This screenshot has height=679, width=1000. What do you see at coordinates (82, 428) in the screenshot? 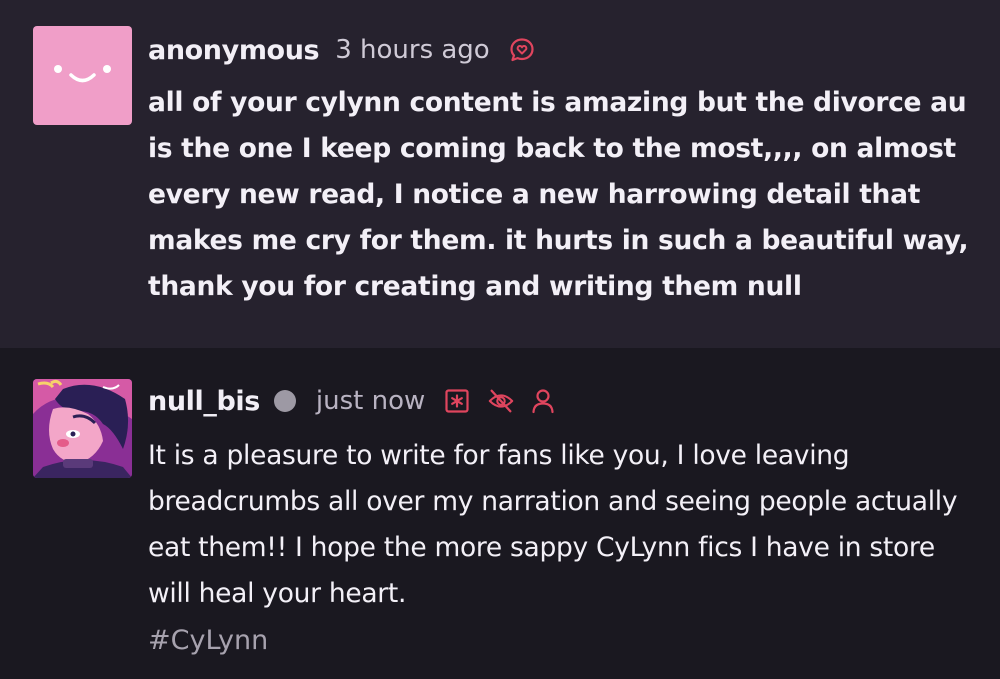
I see `null-bis-avatar` at bounding box center [82, 428].